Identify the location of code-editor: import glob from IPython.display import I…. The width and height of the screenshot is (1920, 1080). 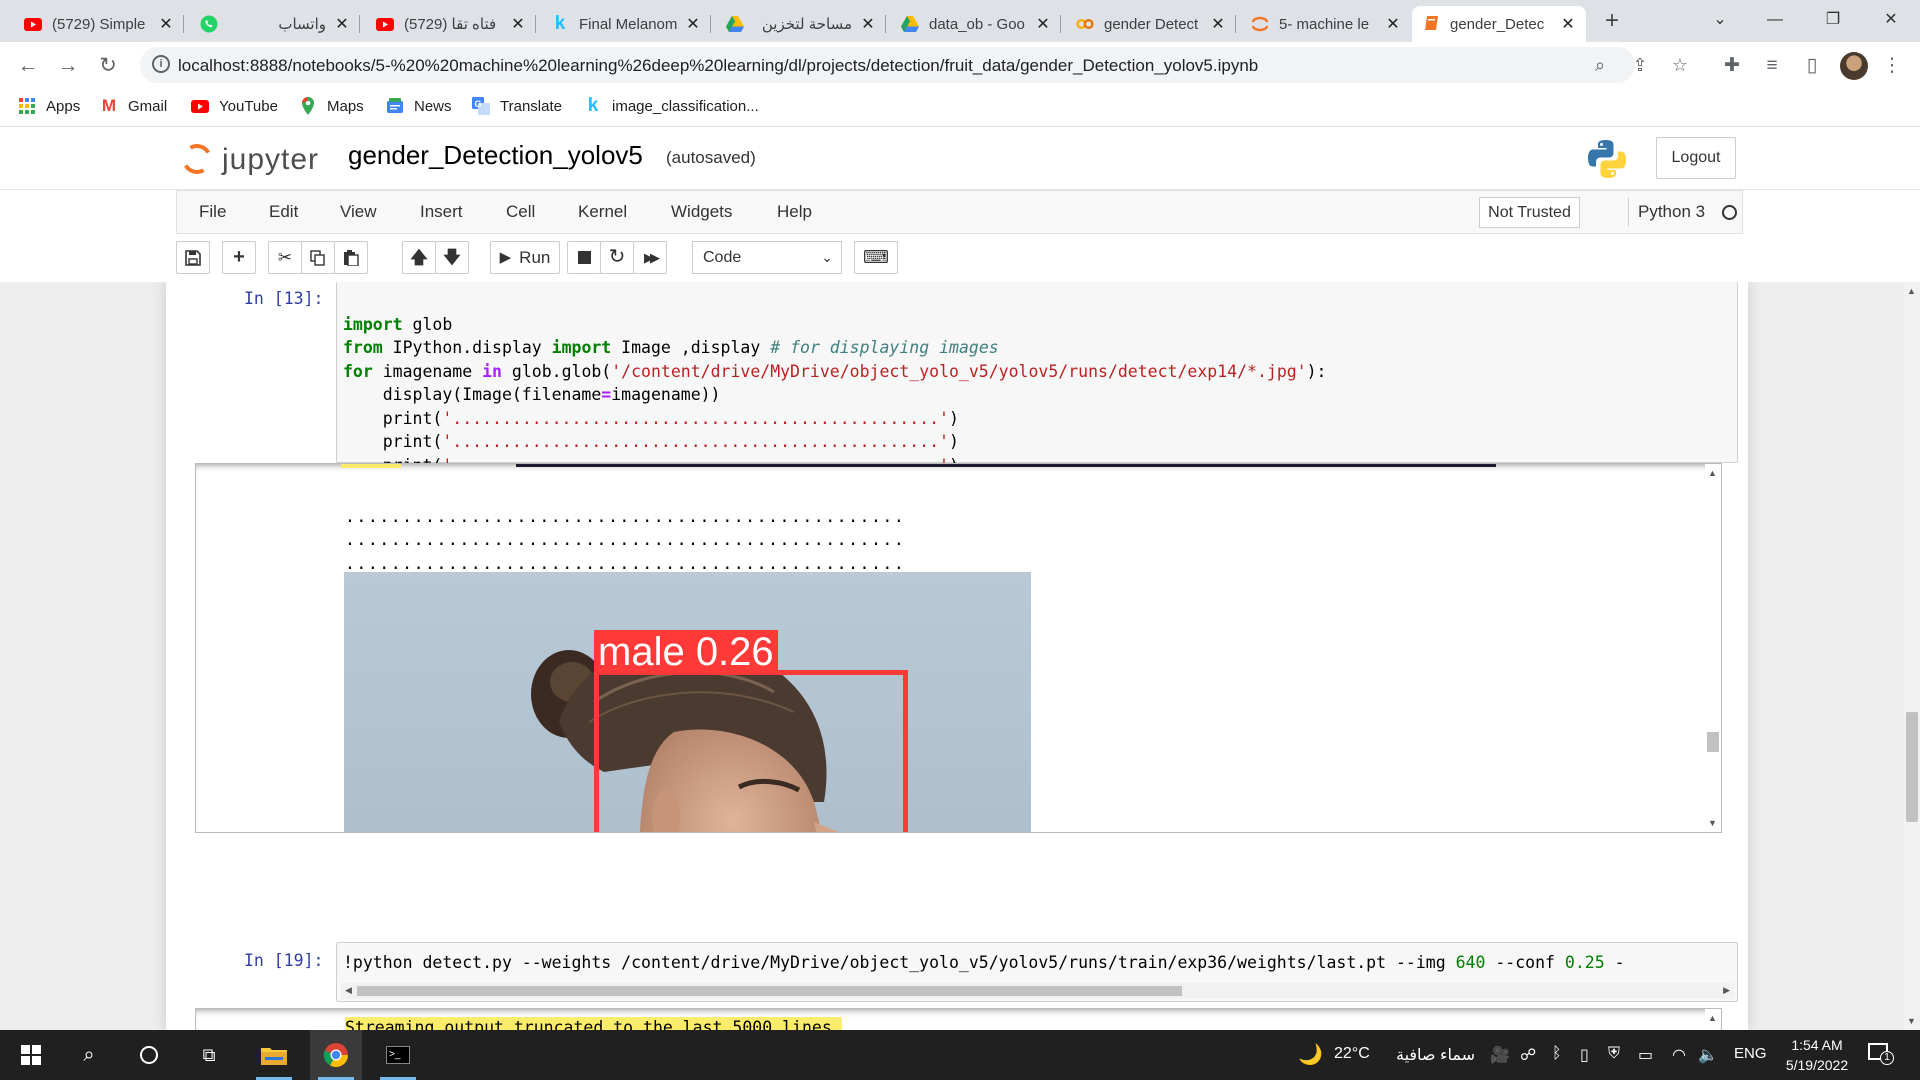
(835, 383).